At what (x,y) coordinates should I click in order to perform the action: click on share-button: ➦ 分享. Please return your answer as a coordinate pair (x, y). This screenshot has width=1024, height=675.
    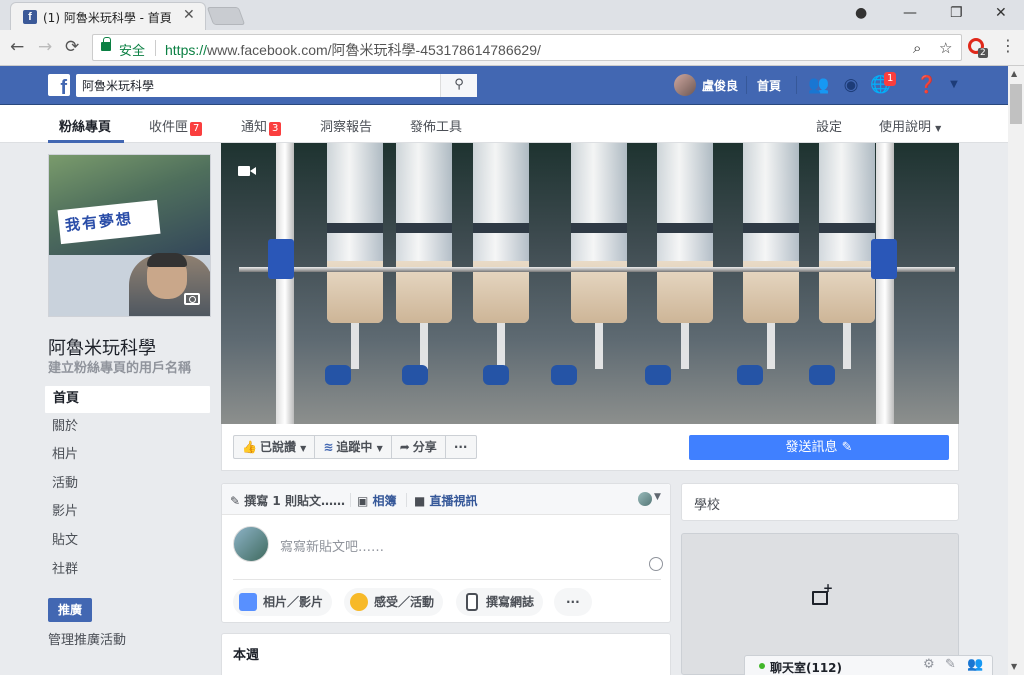
    Looking at the image, I should click on (419, 447).